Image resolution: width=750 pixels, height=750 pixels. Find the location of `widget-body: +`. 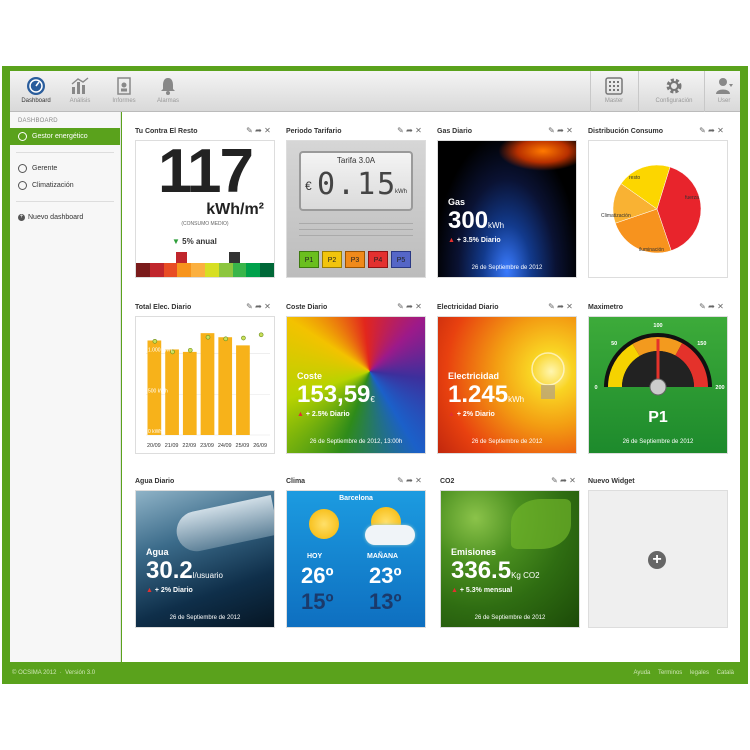

widget-body: + is located at coordinates (658, 559).